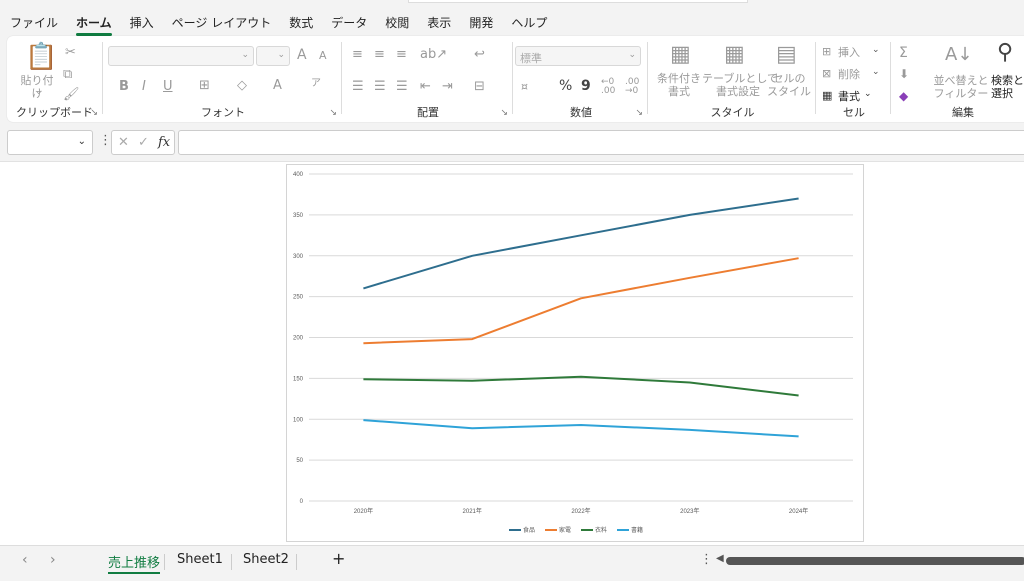  I want to click on cut-icon: ✂, so click(70, 52).